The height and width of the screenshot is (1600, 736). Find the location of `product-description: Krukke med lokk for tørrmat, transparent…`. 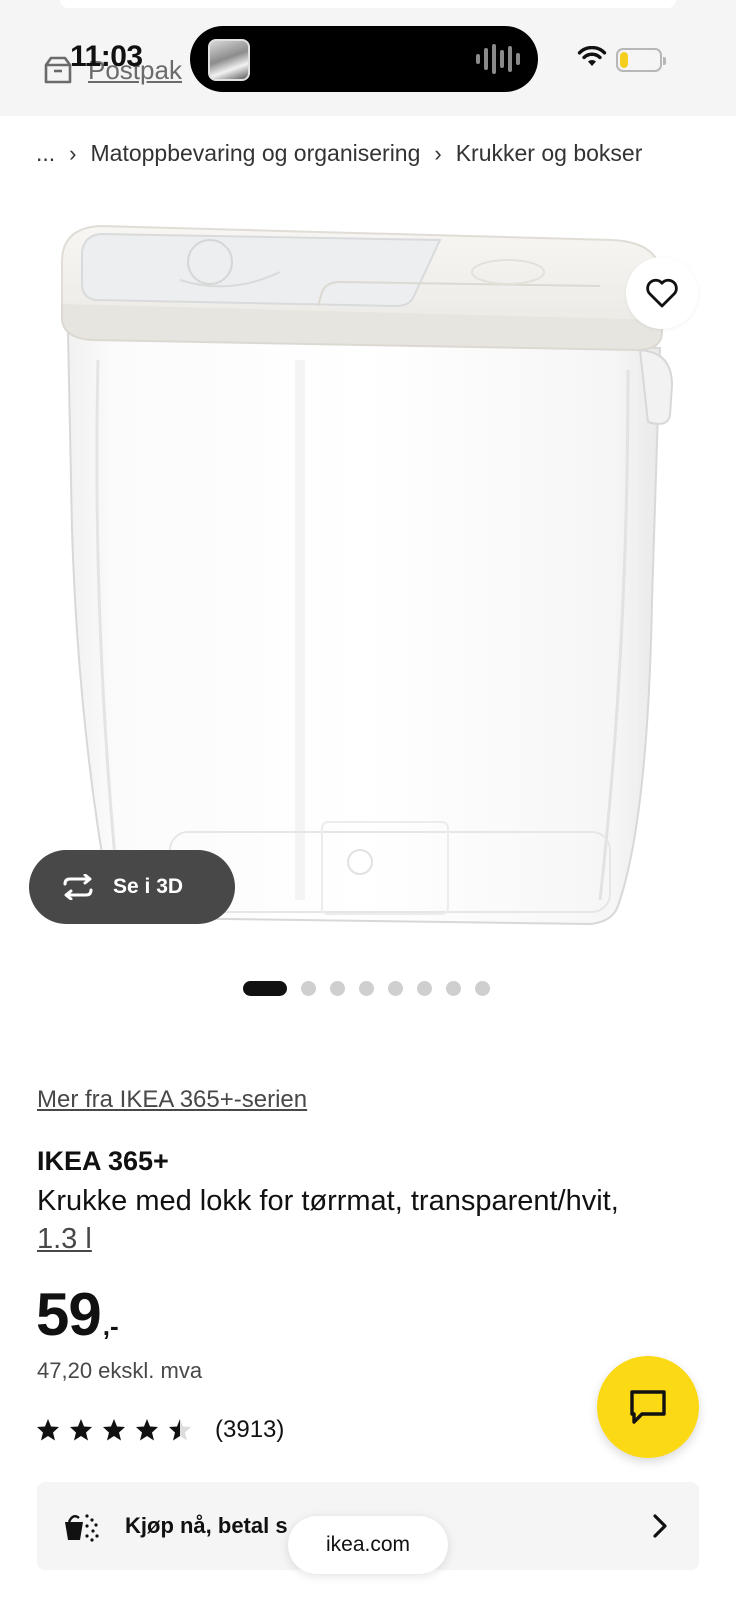

product-description: Krukke med lokk for tørrmat, transparent… is located at coordinates (377, 1220).